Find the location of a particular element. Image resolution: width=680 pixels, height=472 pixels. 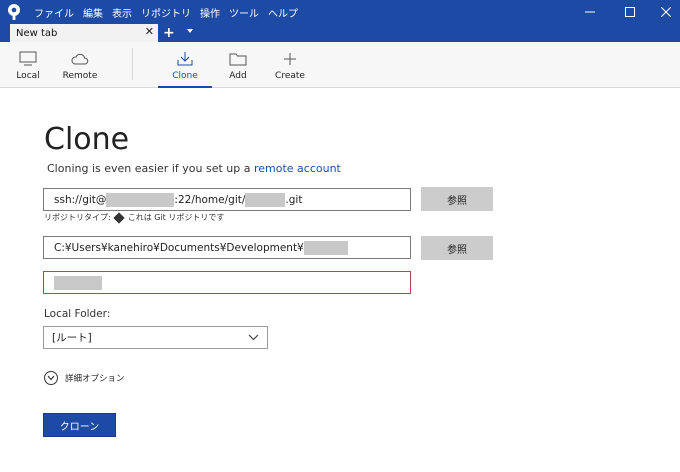

redacted-host is located at coordinates (140, 199).